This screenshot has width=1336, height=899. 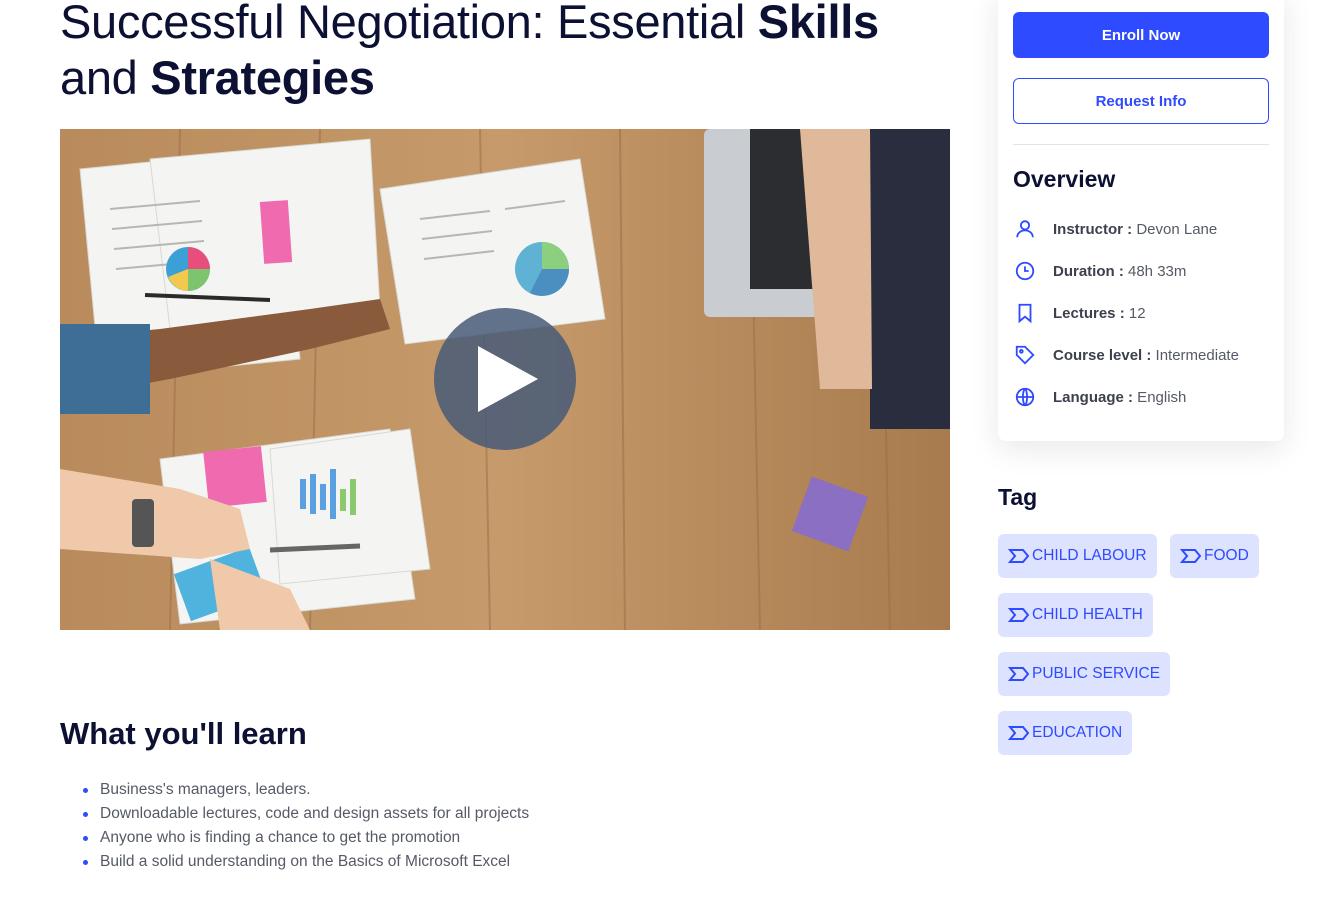 What do you see at coordinates (1096, 673) in the screenshot?
I see `tag-label: PUBLIC SERVICE` at bounding box center [1096, 673].